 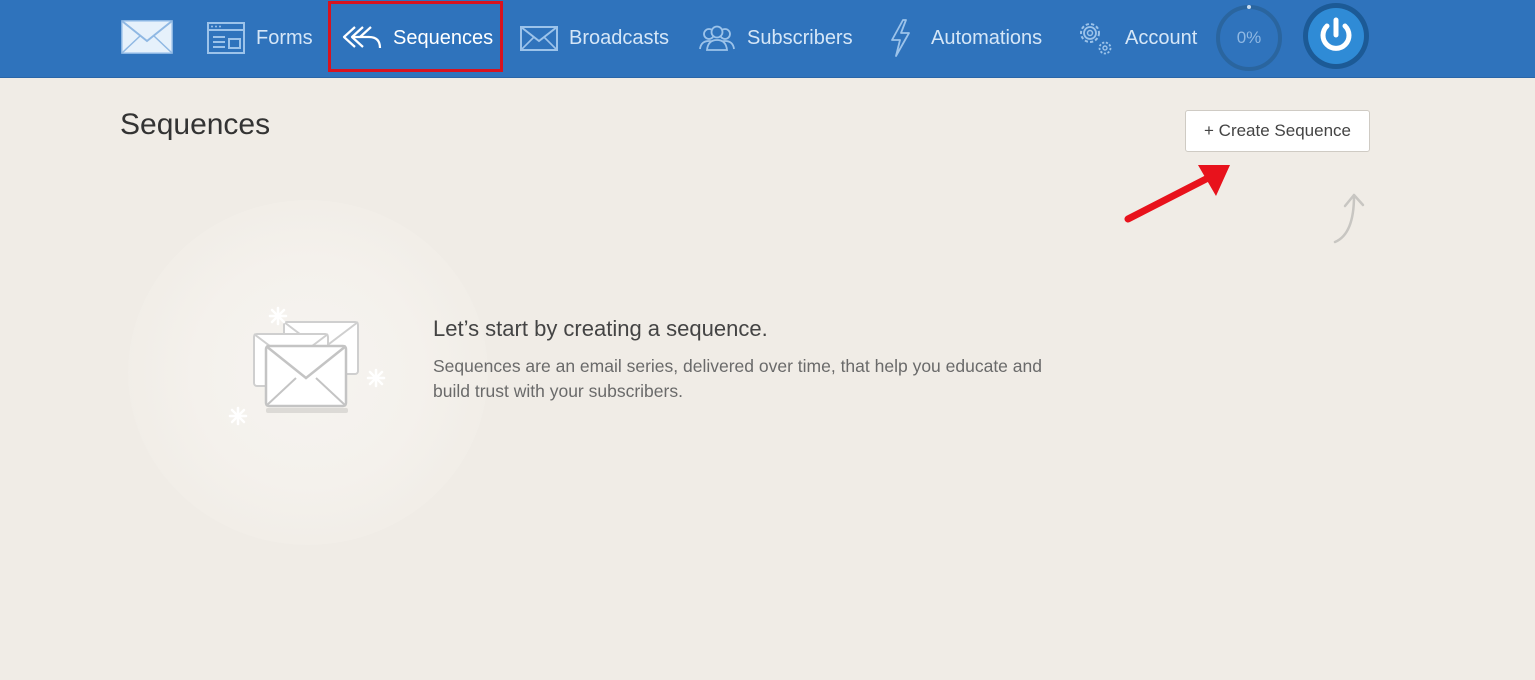 I want to click on nav-account: Account, so click(x=1136, y=38).